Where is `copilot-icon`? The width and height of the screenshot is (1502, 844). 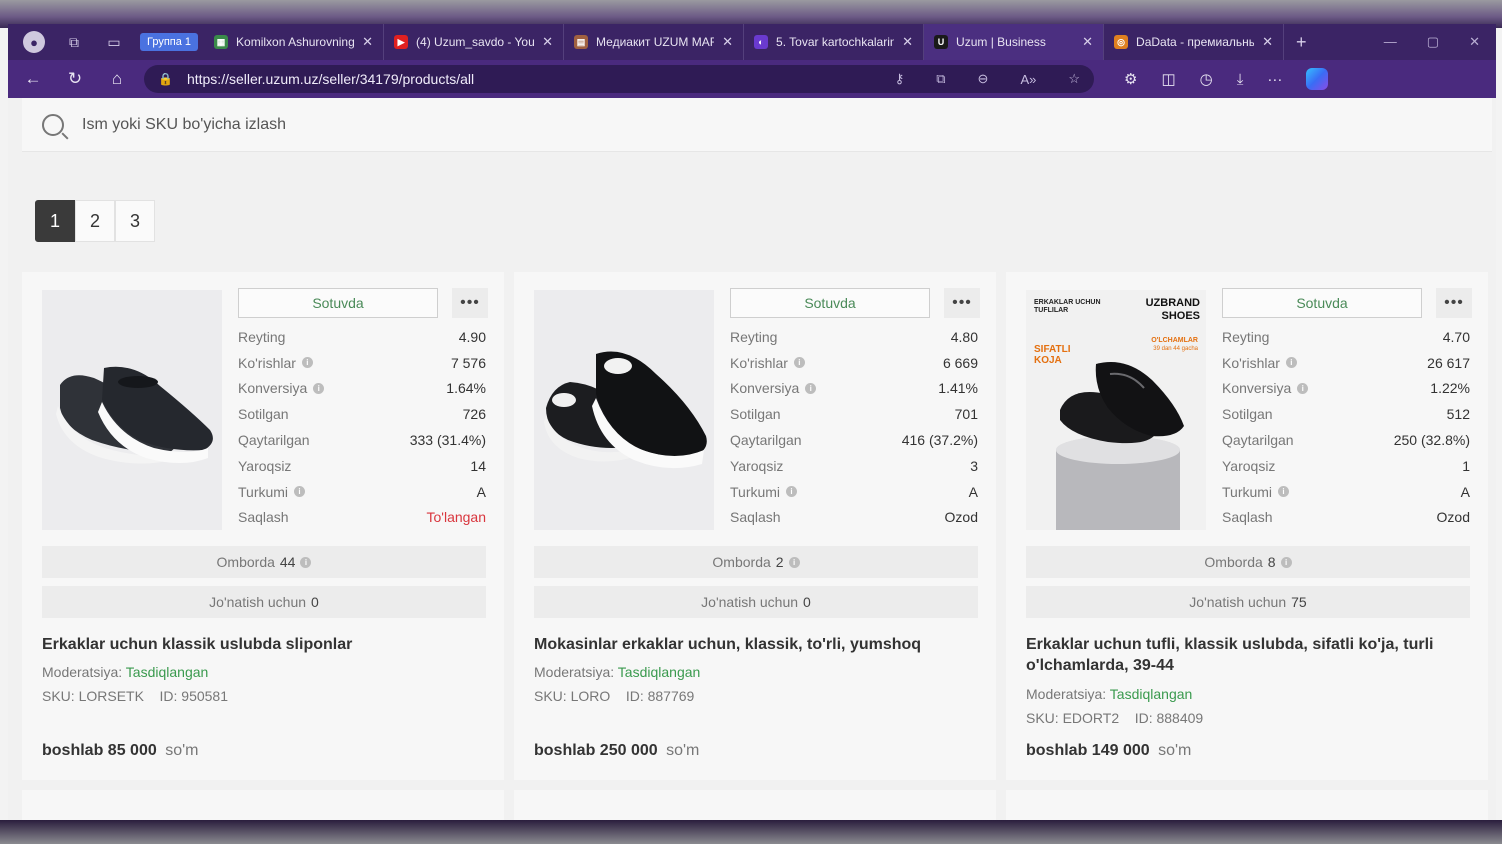
copilot-icon is located at coordinates (1317, 79).